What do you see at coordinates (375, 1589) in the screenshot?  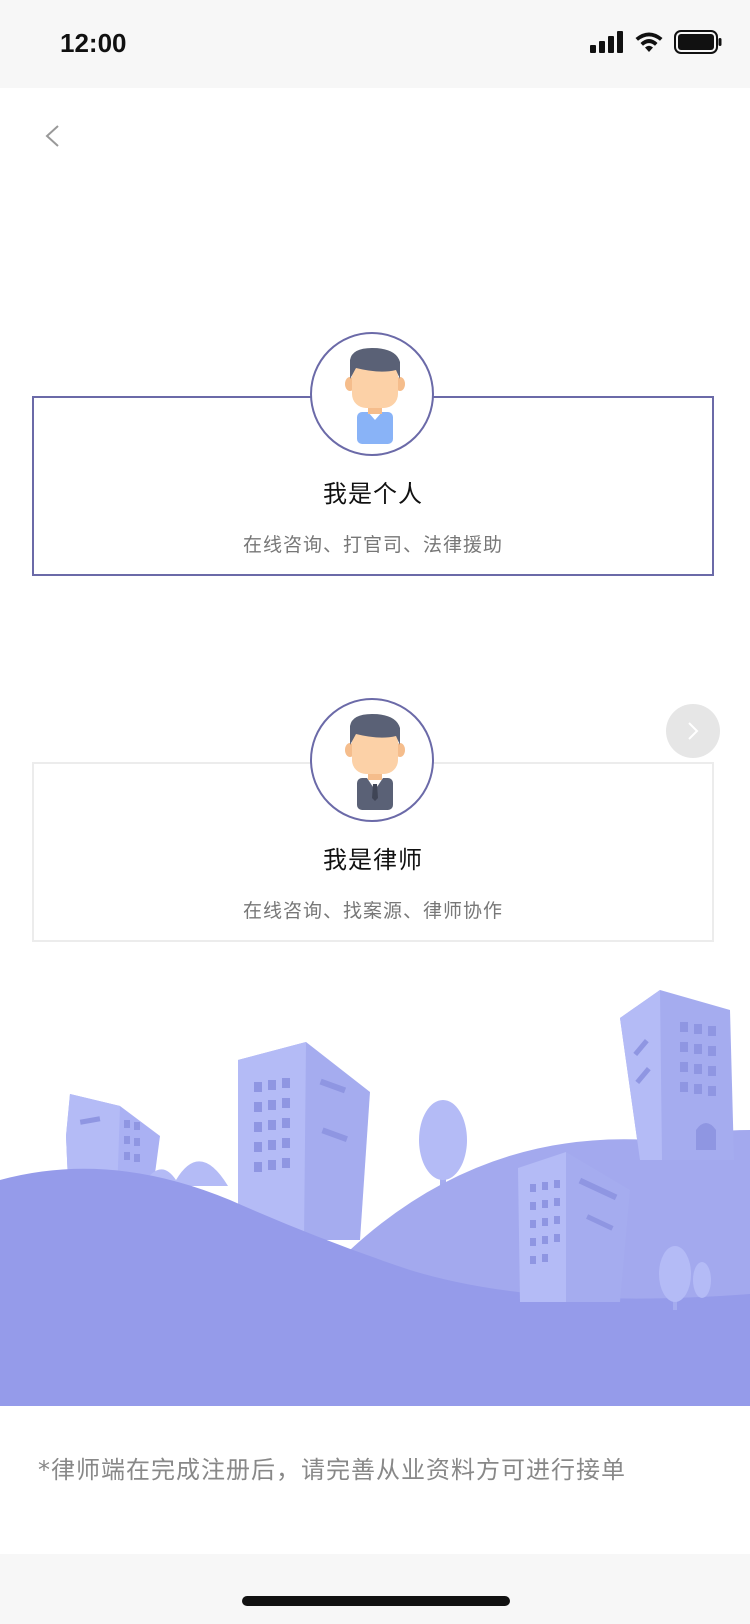 I see `home-bar-area` at bounding box center [375, 1589].